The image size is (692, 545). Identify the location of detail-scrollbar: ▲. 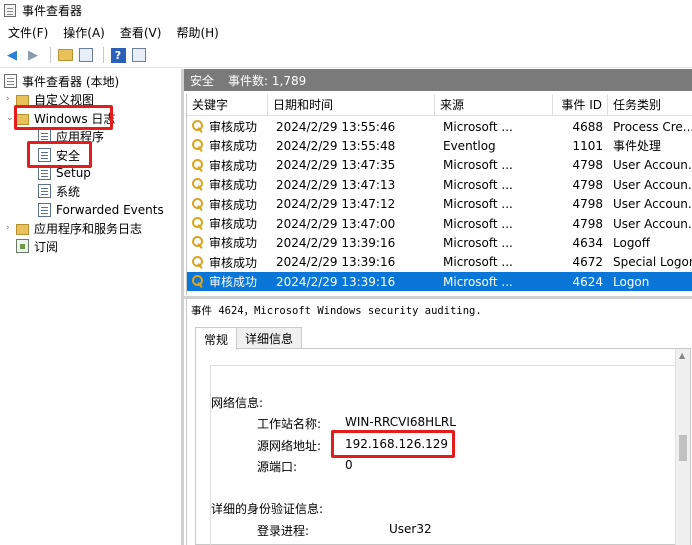
(682, 447).